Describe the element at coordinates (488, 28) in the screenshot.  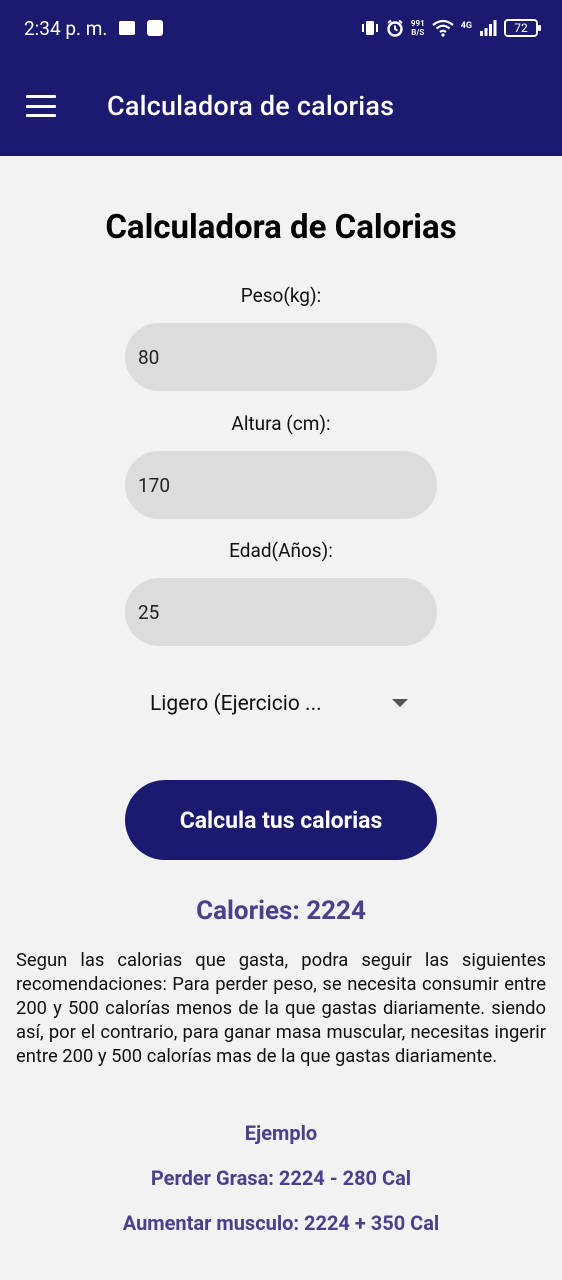
I see `signal-icon` at that location.